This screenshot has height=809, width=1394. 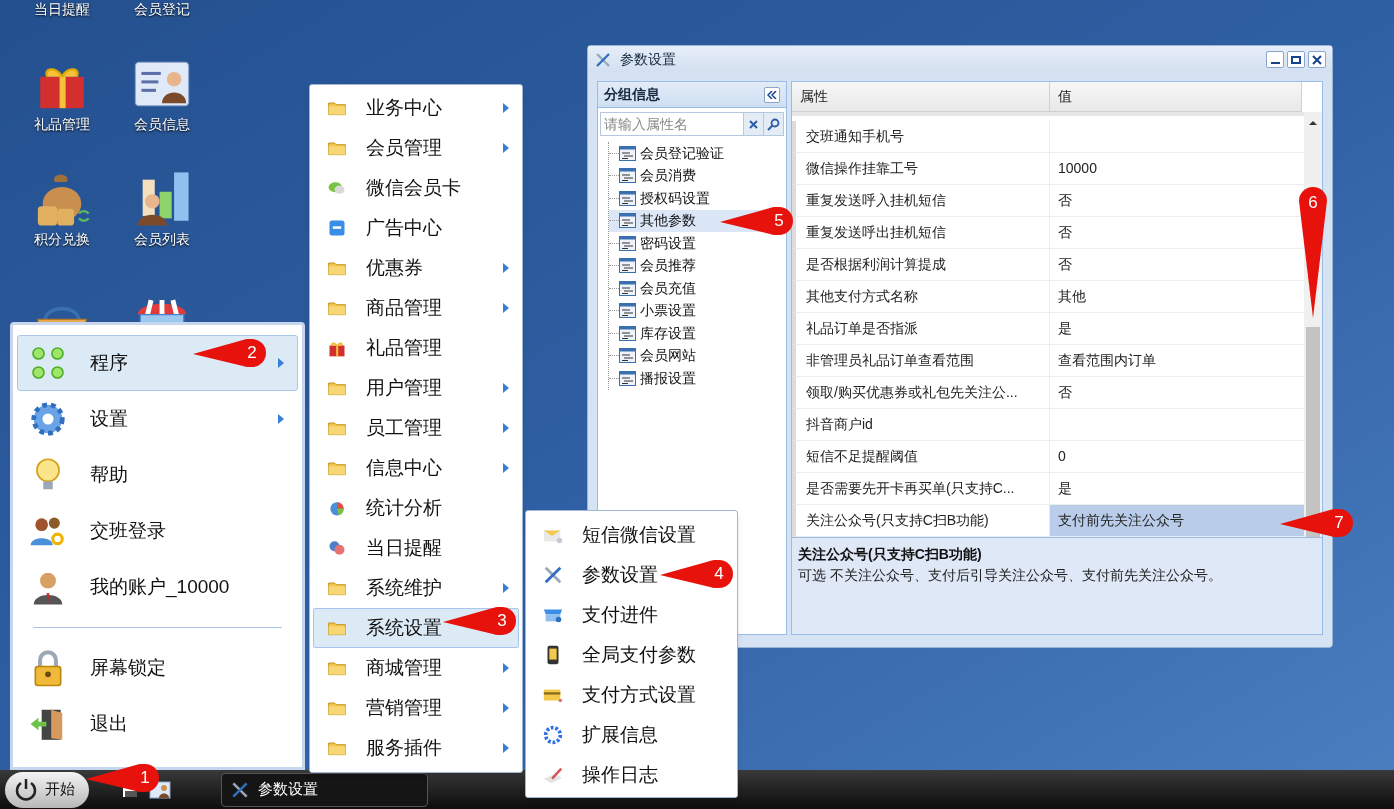 What do you see at coordinates (923, 168) in the screenshot?
I see `property-name: 微信操作挂靠工号` at bounding box center [923, 168].